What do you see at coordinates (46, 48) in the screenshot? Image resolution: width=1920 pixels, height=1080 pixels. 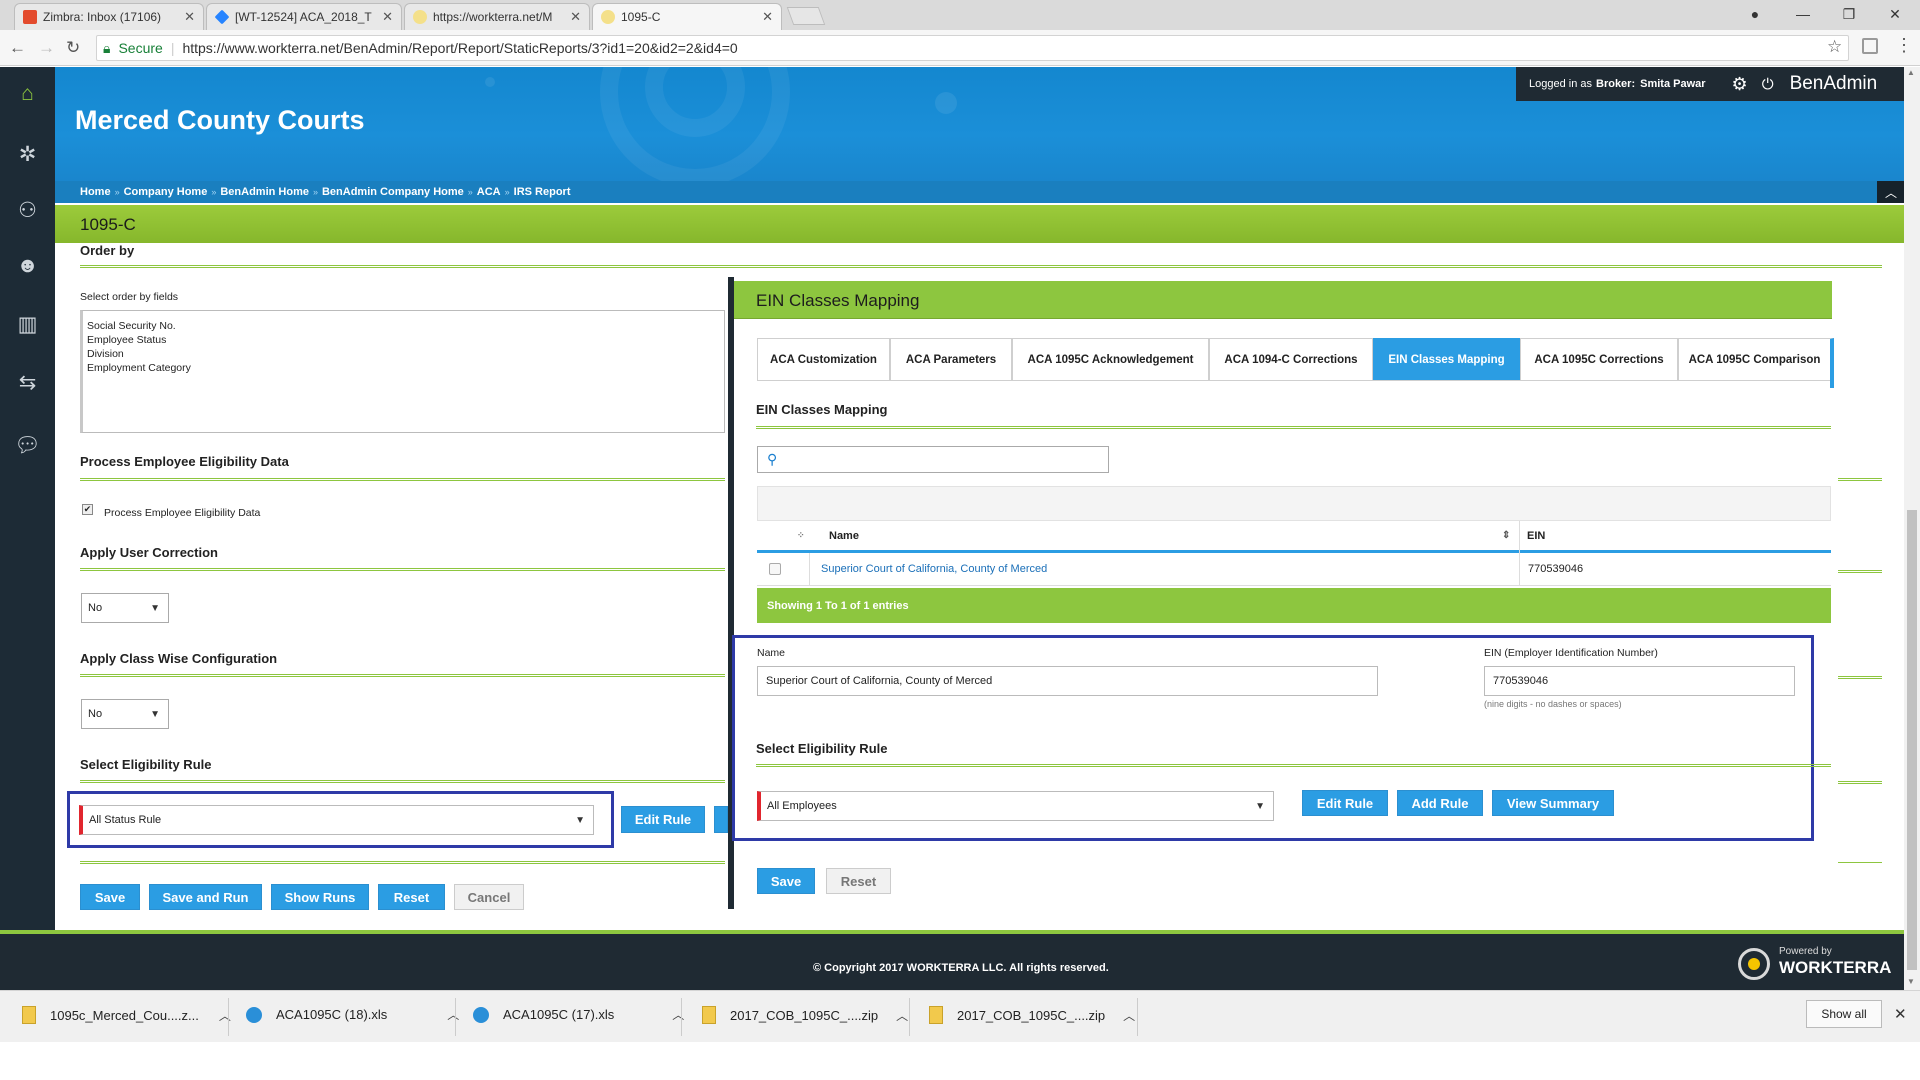 I see `forward-icon: →` at bounding box center [46, 48].